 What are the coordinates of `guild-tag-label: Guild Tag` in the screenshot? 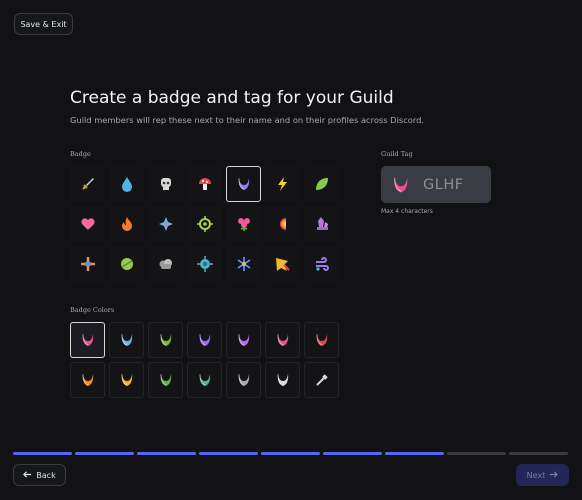 It's located at (397, 154).